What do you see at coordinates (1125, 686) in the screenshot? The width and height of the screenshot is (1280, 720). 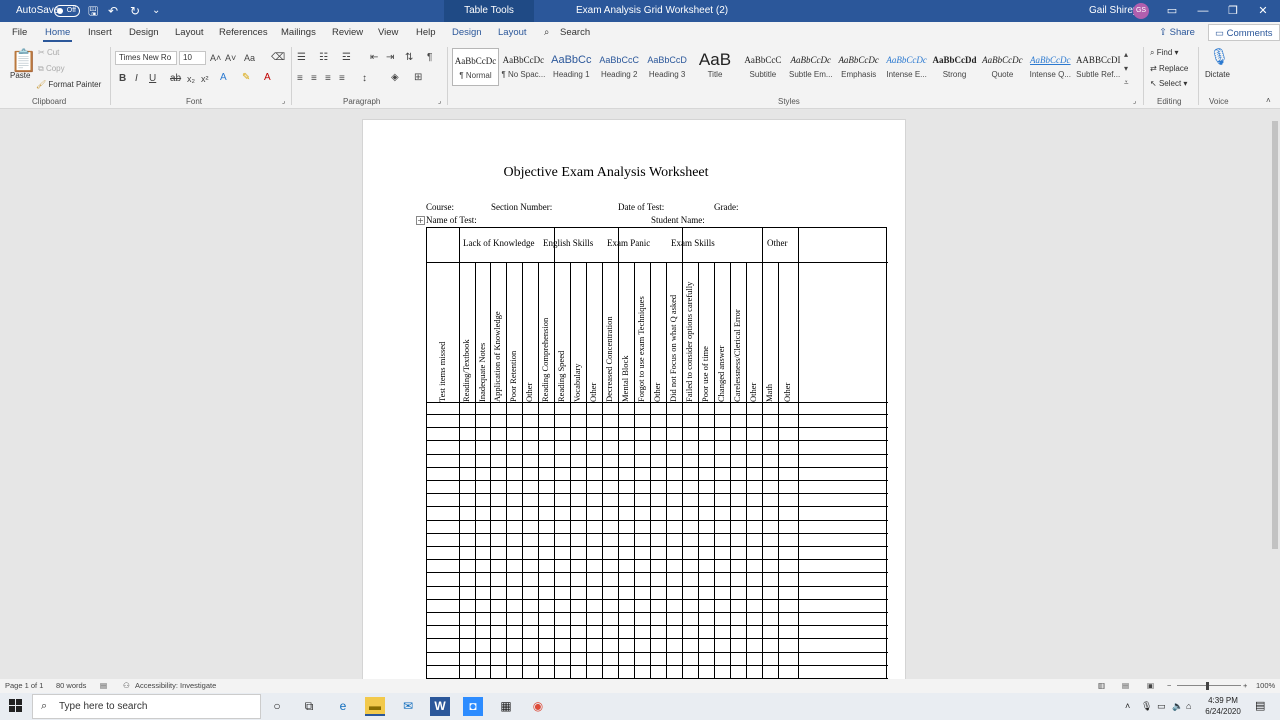 I see `print-layout-icon: ▤` at bounding box center [1125, 686].